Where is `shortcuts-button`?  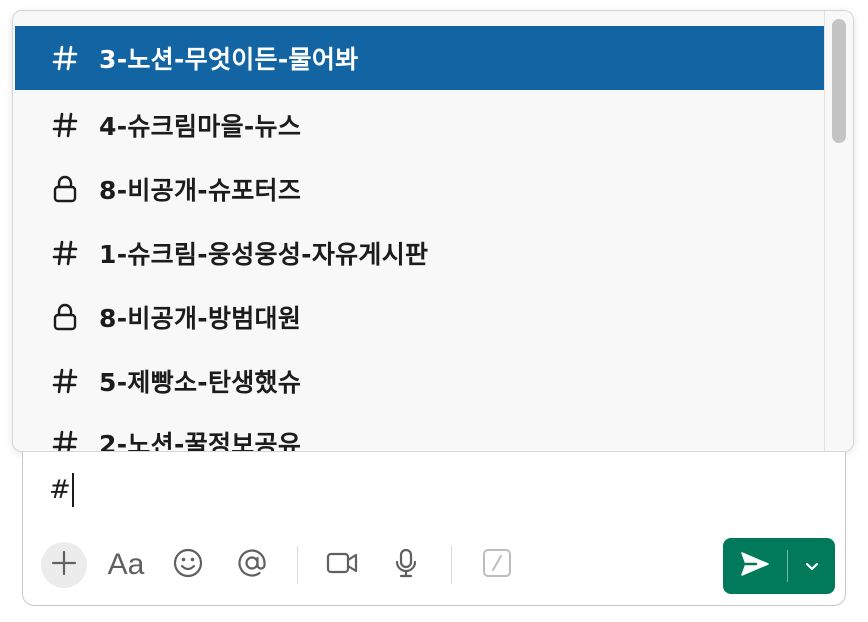
shortcuts-button is located at coordinates (497, 565).